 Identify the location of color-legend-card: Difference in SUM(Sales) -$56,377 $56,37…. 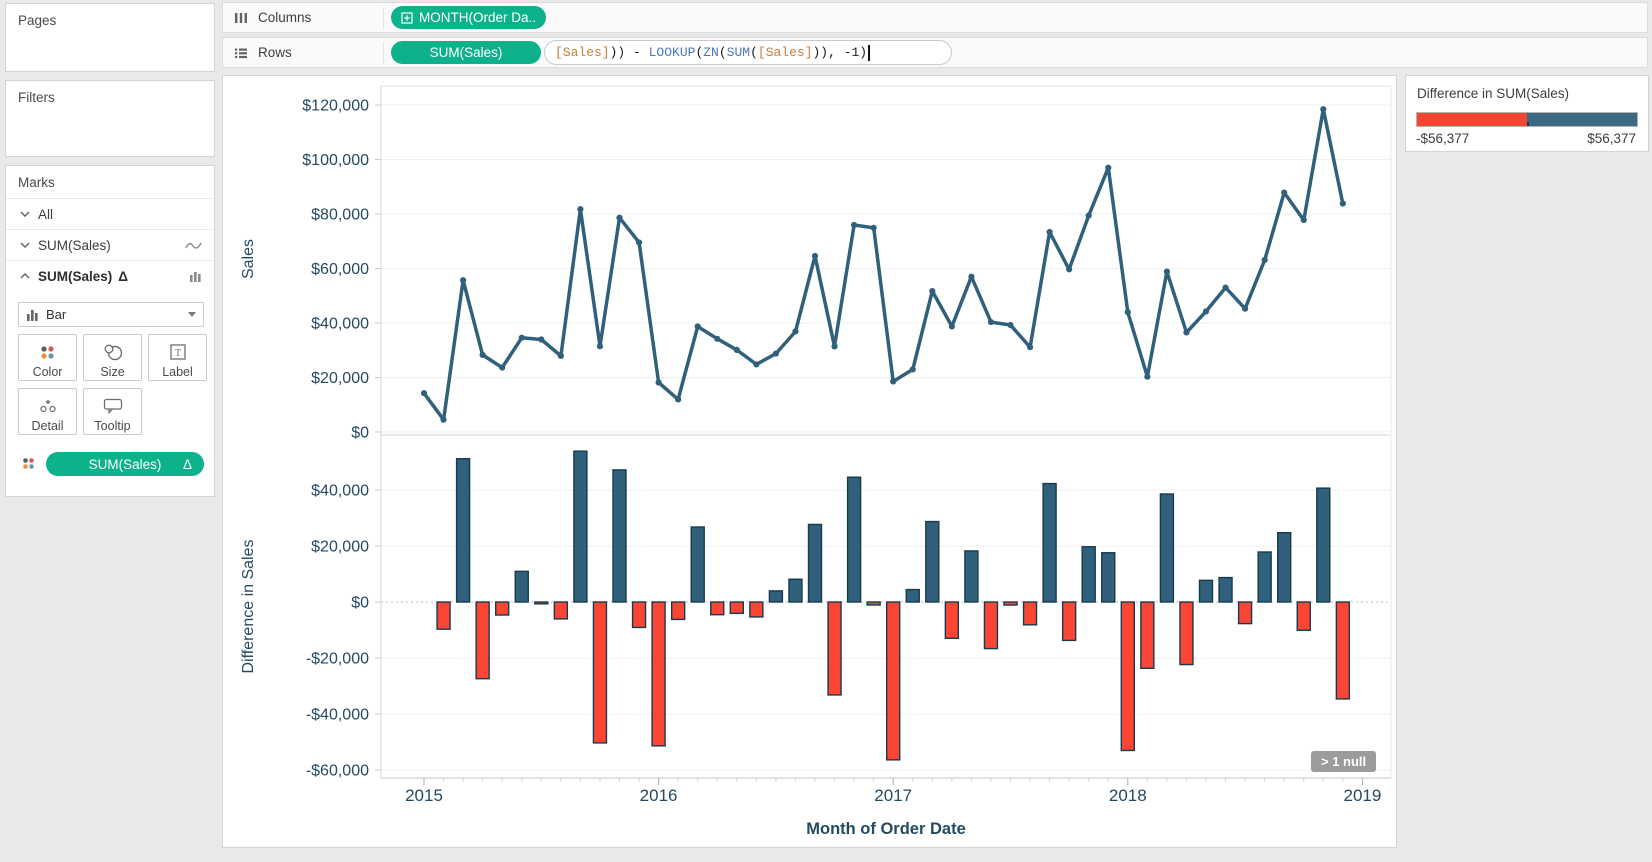
(1527, 113).